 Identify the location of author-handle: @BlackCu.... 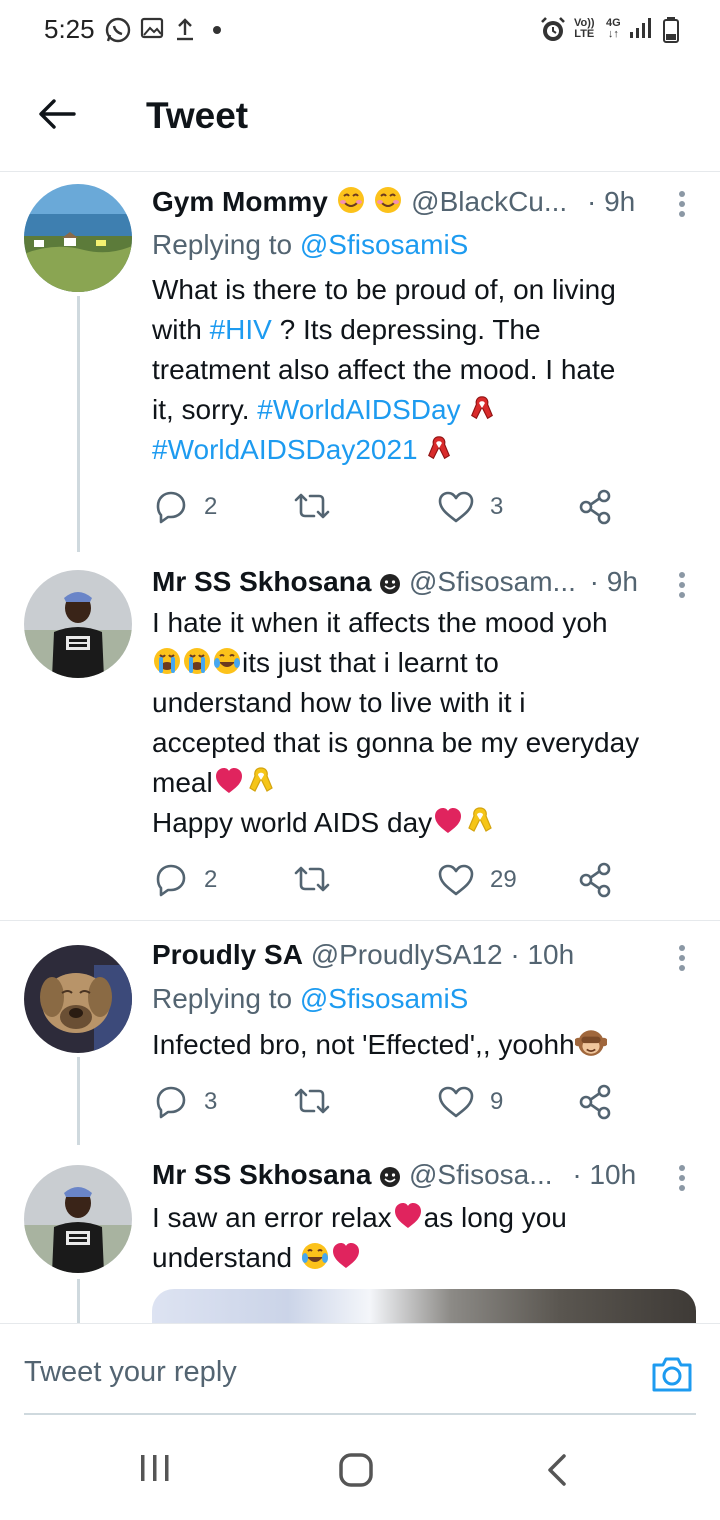
(489, 201).